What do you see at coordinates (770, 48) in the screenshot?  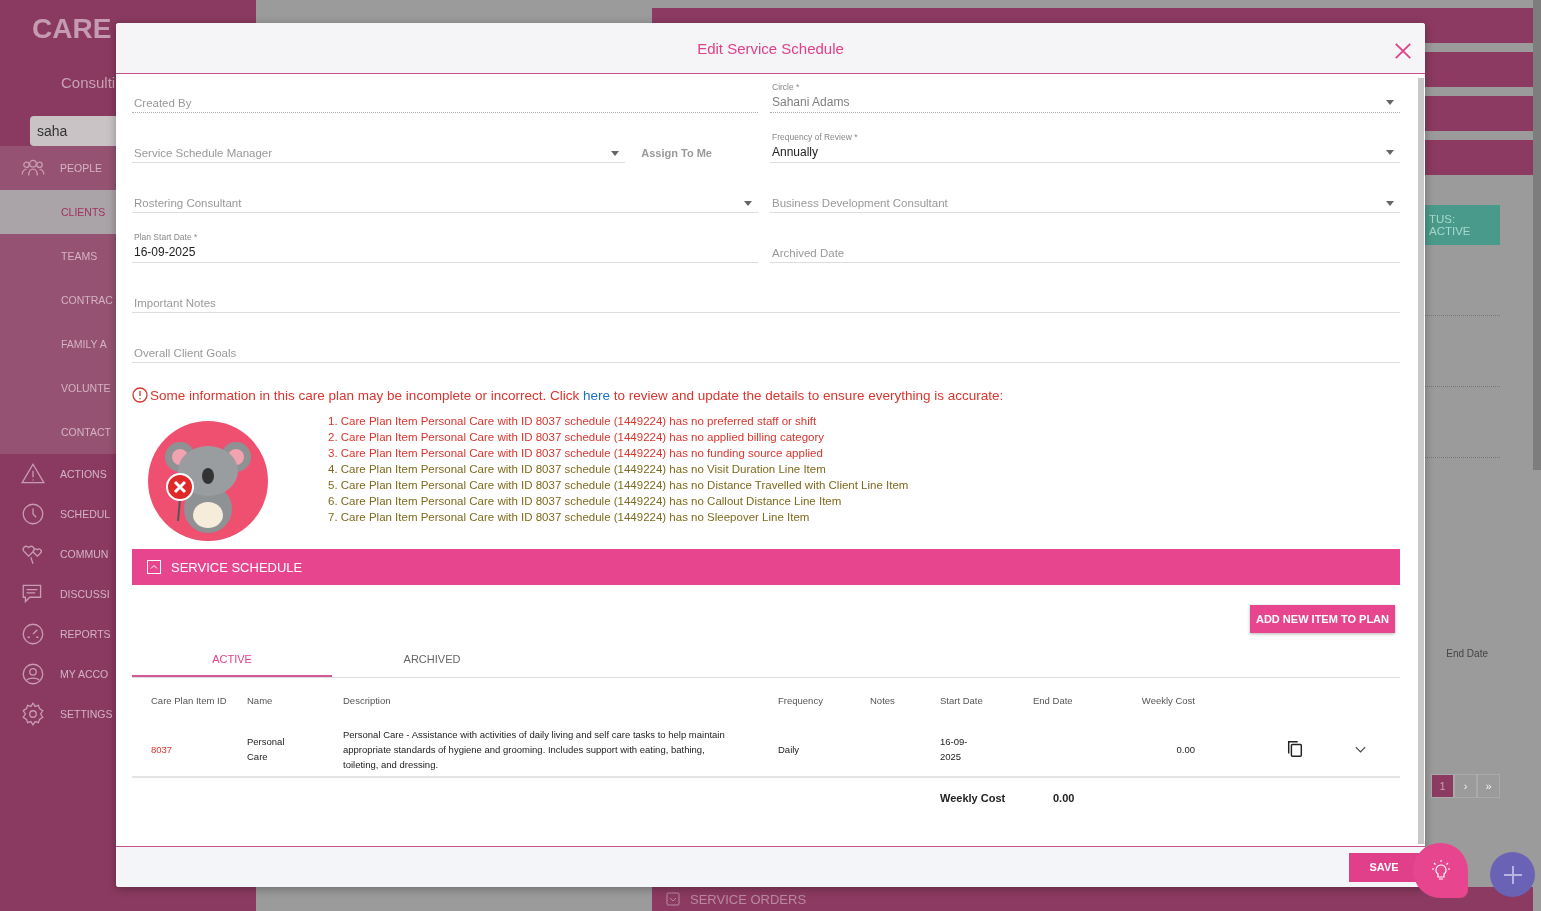 I see `dialog-title: Edit Service Schedule` at bounding box center [770, 48].